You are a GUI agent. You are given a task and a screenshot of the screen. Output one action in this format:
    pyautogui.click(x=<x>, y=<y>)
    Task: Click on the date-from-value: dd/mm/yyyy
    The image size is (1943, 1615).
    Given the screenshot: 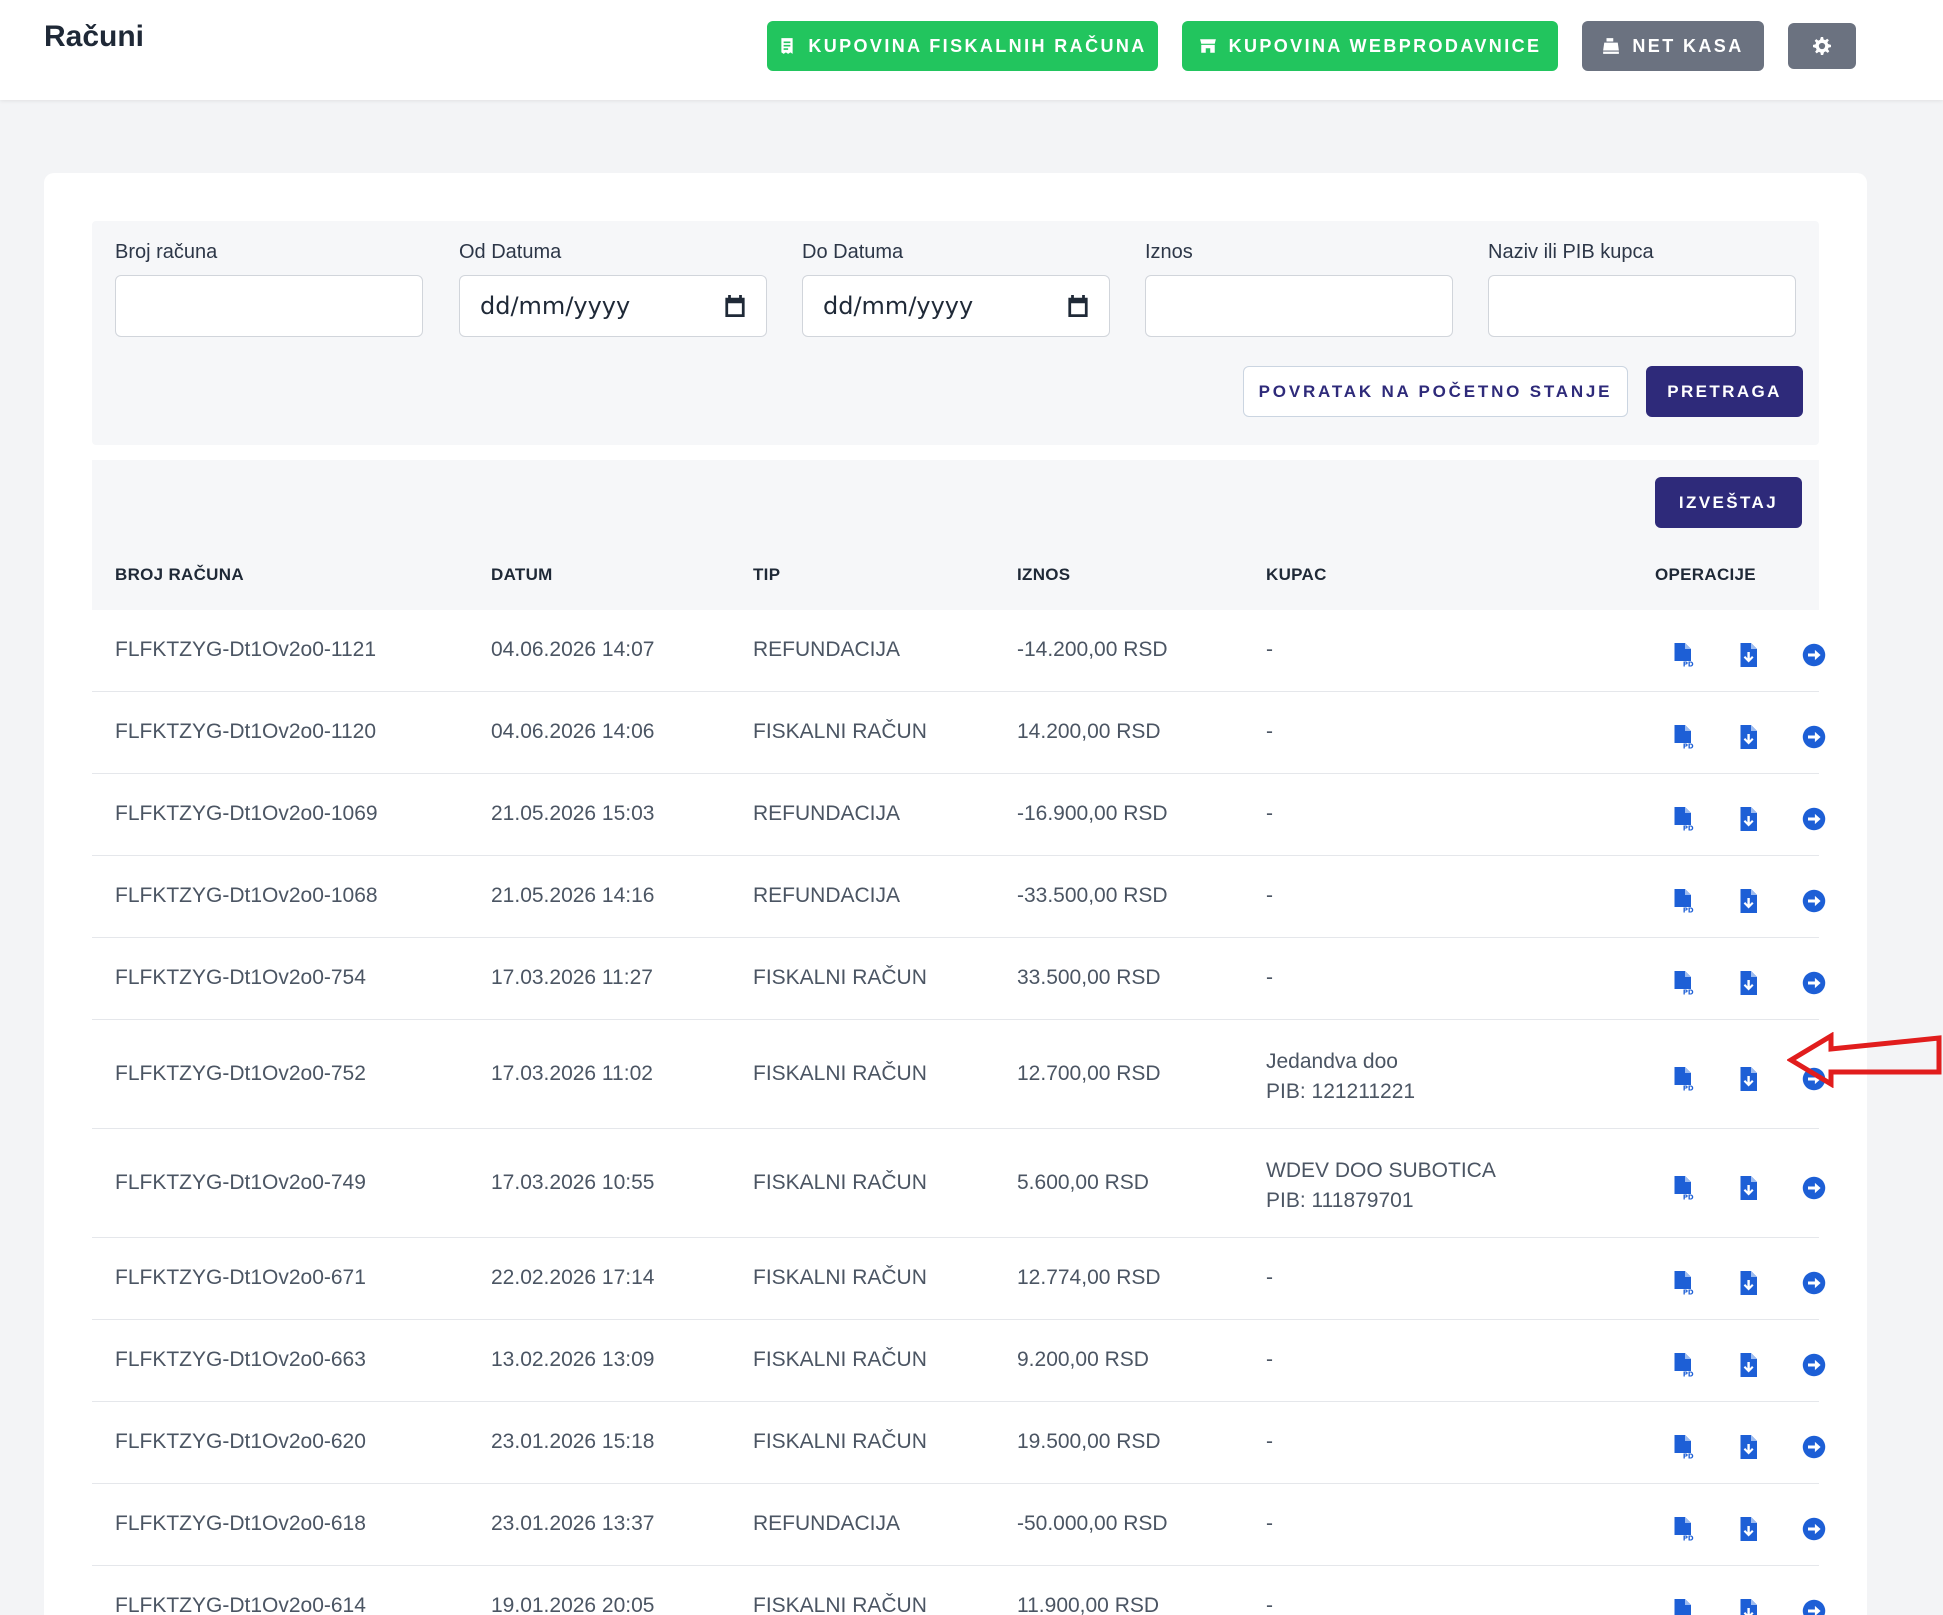 What is the action you would take?
    pyautogui.click(x=555, y=306)
    